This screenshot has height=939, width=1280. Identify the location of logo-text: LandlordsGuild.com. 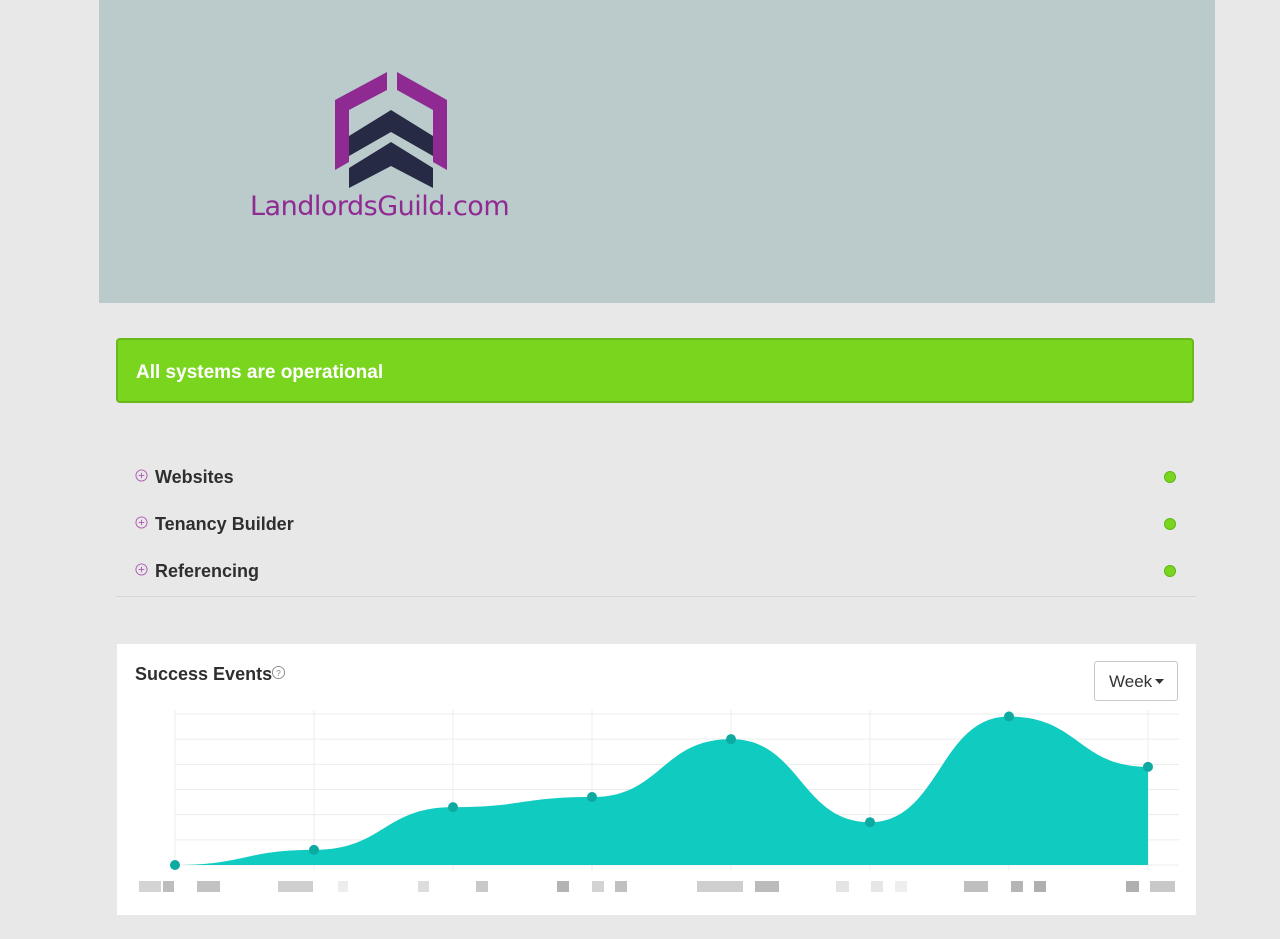
(380, 206).